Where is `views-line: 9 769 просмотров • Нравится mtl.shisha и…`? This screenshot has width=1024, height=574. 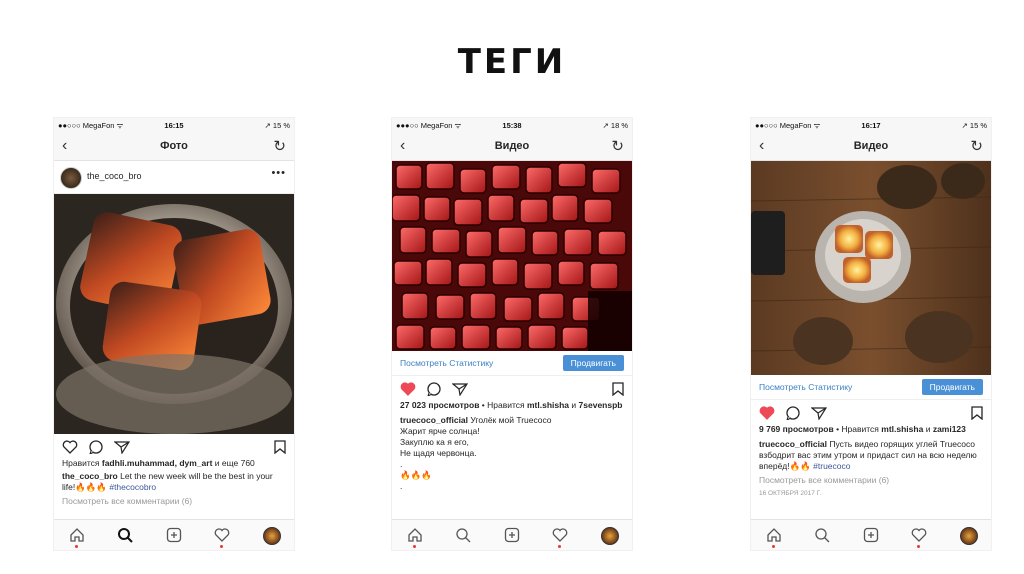 views-line: 9 769 просмотров • Нравится mtl.shisha и… is located at coordinates (871, 429).